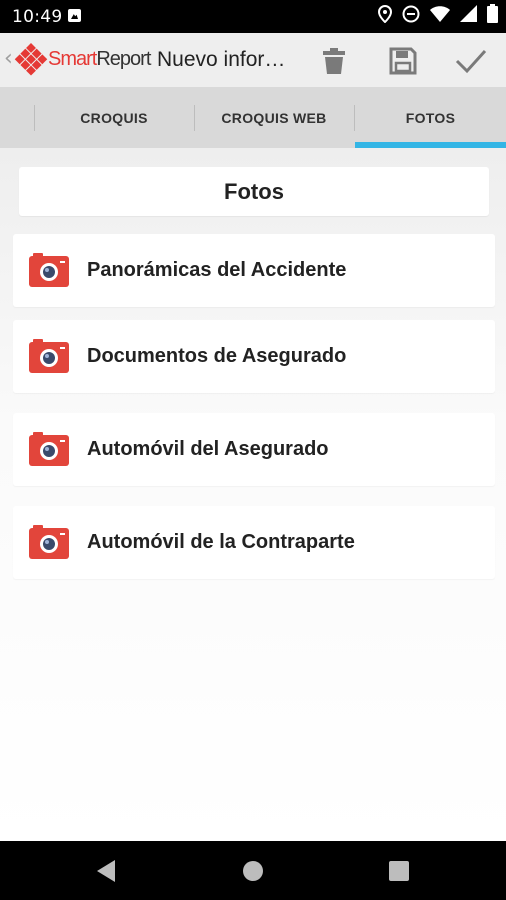  I want to click on recents-square-icon, so click(399, 871).